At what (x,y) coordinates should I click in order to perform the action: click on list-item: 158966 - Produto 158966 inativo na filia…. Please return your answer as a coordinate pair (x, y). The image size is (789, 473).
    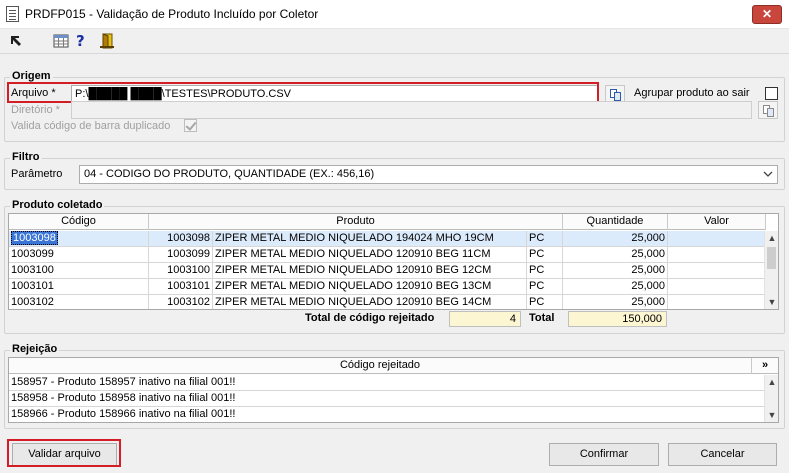
    Looking at the image, I should click on (387, 414).